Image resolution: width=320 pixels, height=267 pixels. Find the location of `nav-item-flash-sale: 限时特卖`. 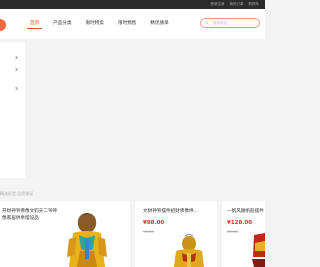

nav-item-flash-sale: 限时特卖 is located at coordinates (95, 24).